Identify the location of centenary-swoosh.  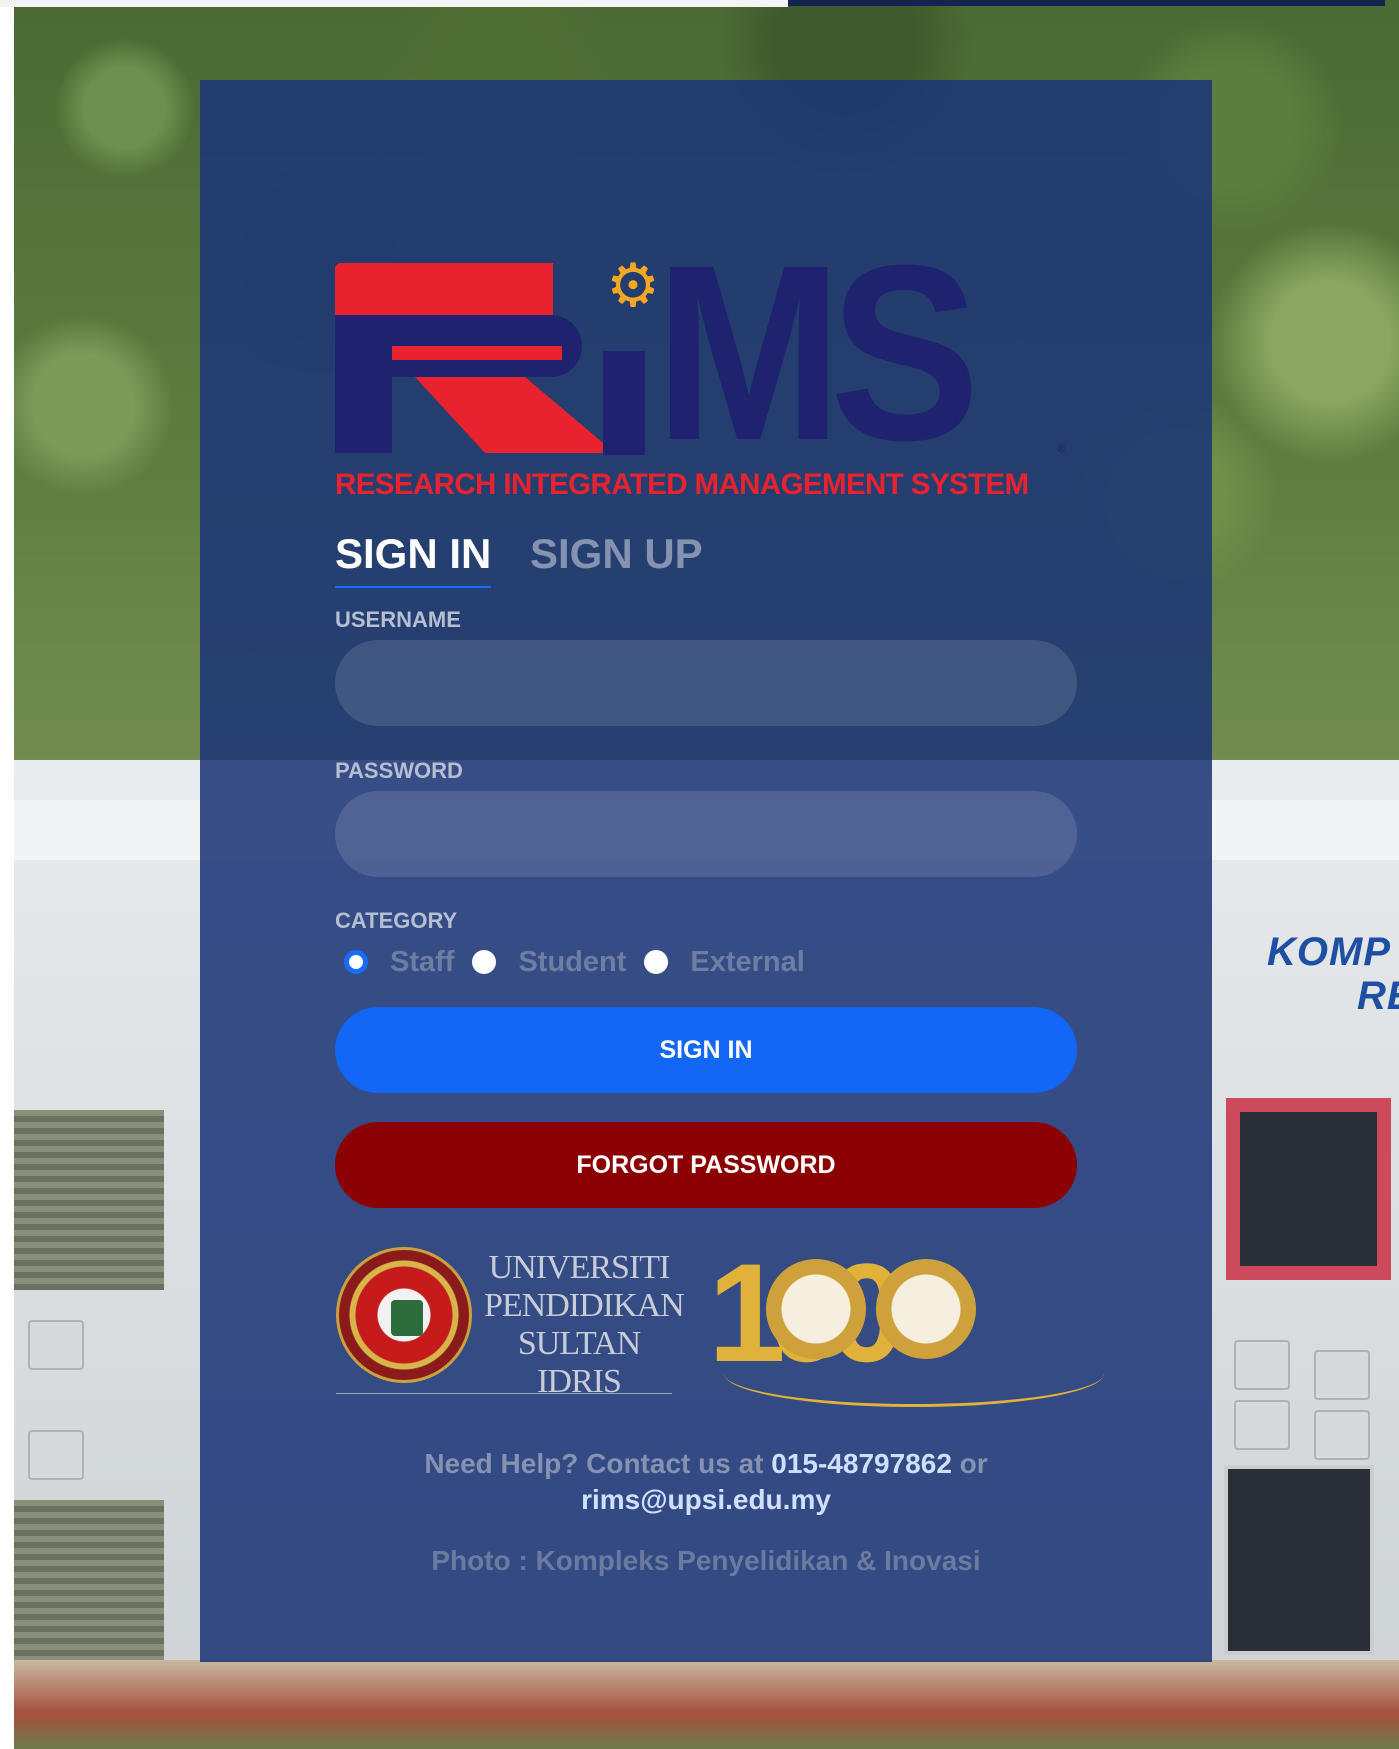
(914, 1387).